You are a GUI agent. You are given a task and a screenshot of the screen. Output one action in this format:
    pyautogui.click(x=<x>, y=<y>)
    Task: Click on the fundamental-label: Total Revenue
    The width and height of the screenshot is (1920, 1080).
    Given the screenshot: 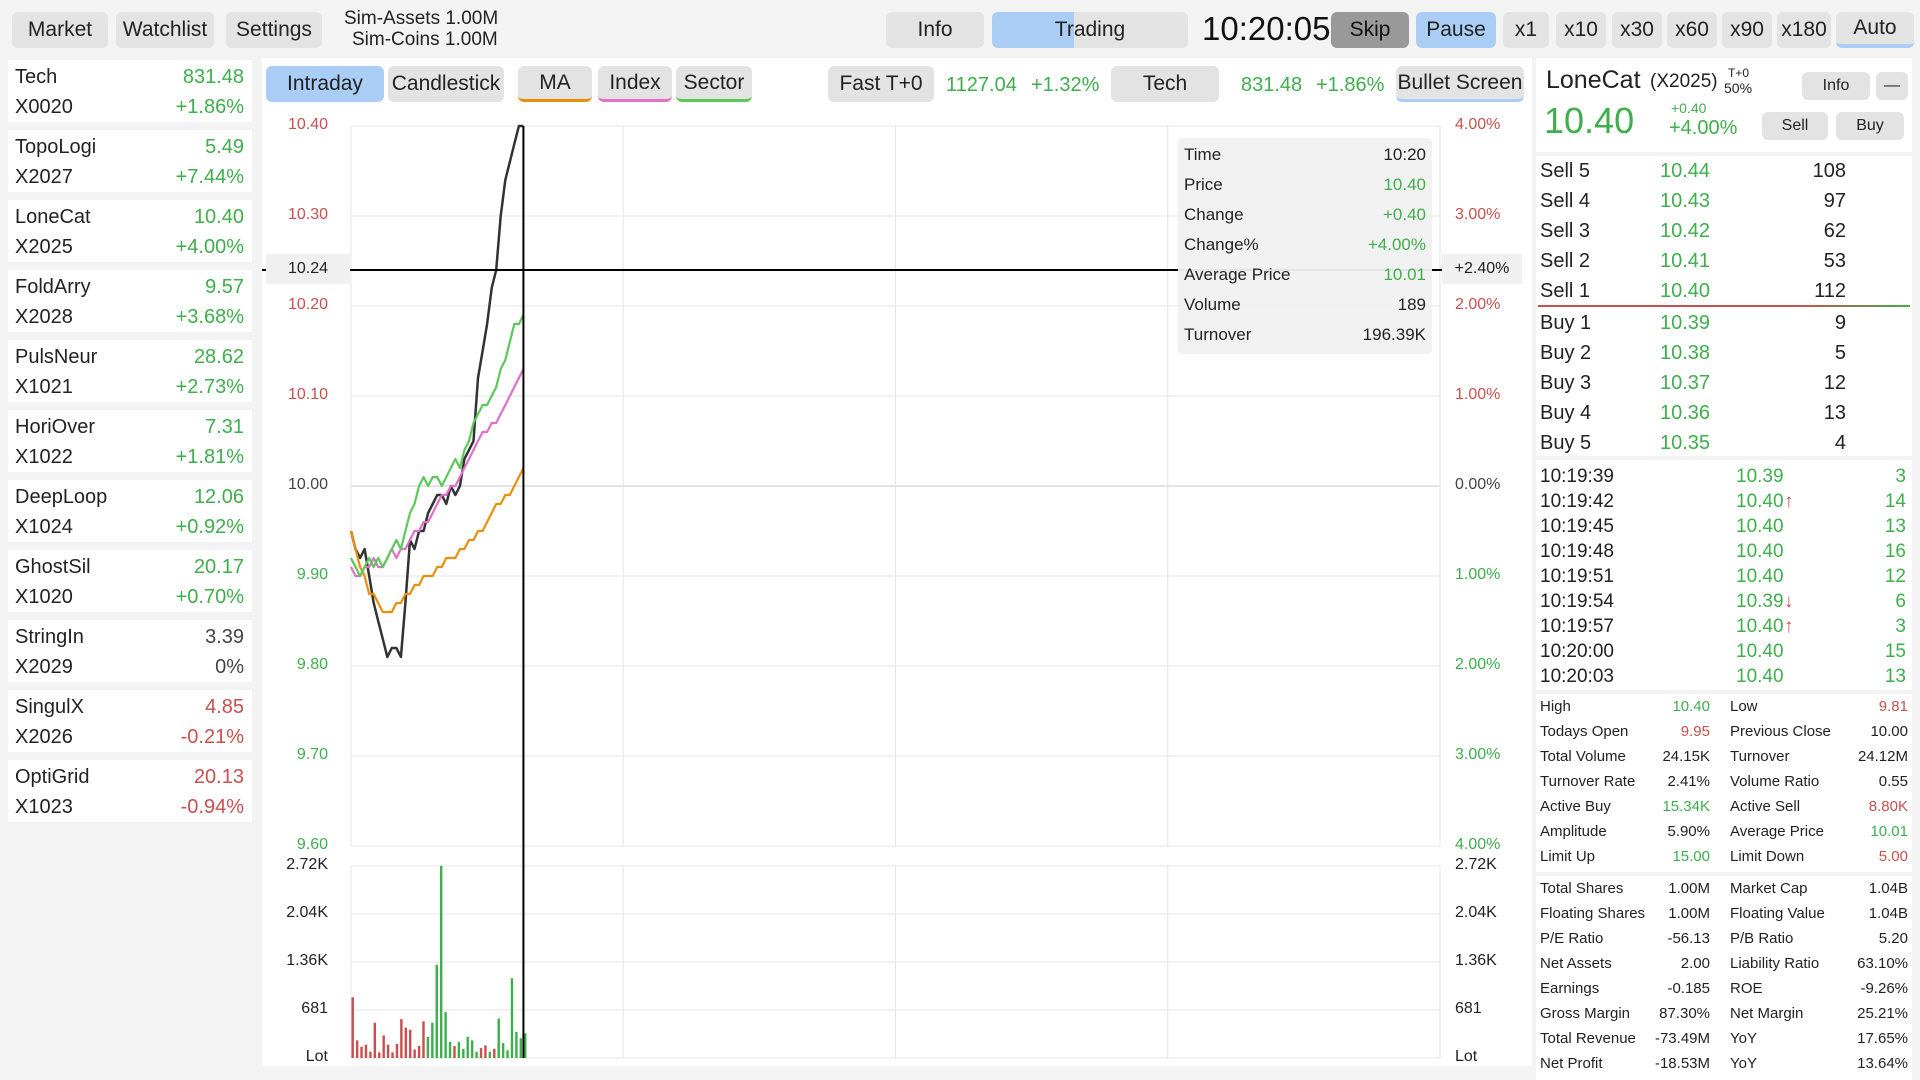 What is the action you would take?
    pyautogui.click(x=1588, y=1038)
    